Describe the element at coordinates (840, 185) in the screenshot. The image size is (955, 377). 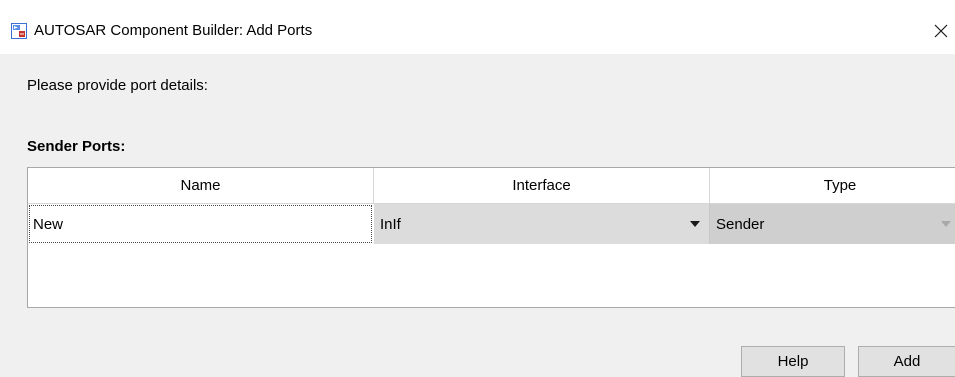
I see `column-header-type: Type` at that location.